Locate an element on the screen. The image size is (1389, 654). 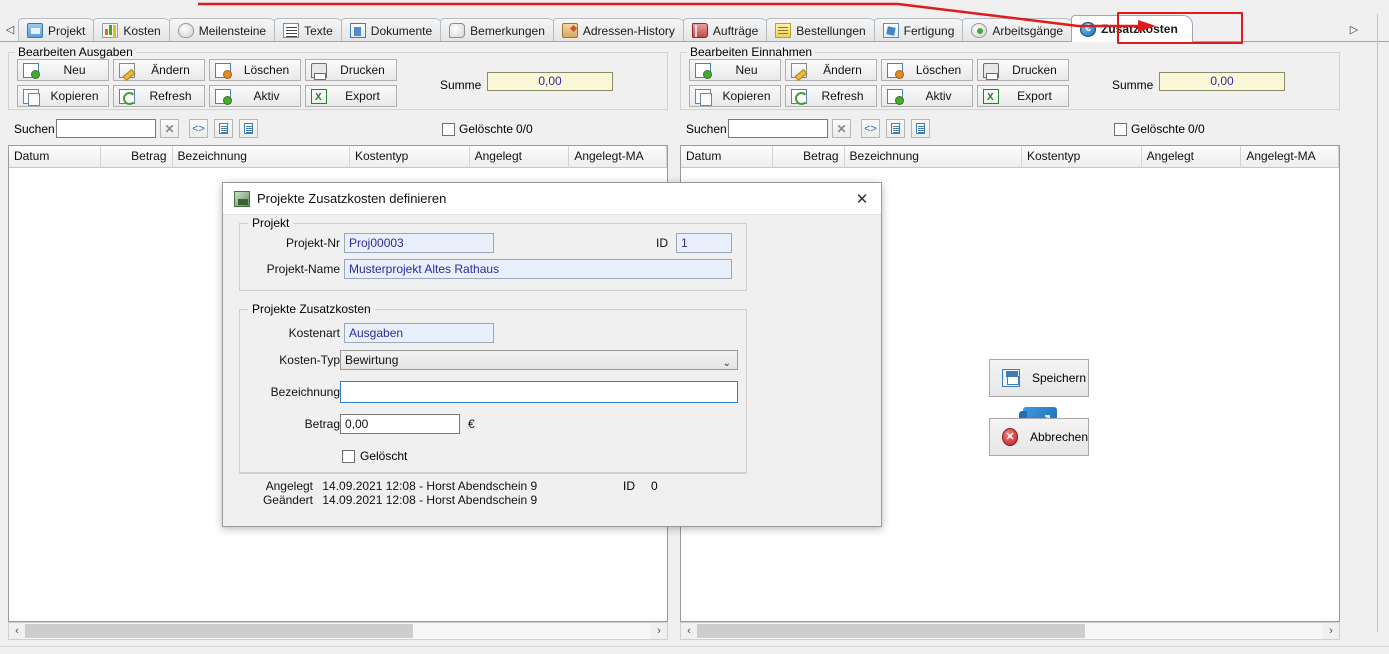
aktiv-button-einnahmen: Aktiv is located at coordinates (927, 96).